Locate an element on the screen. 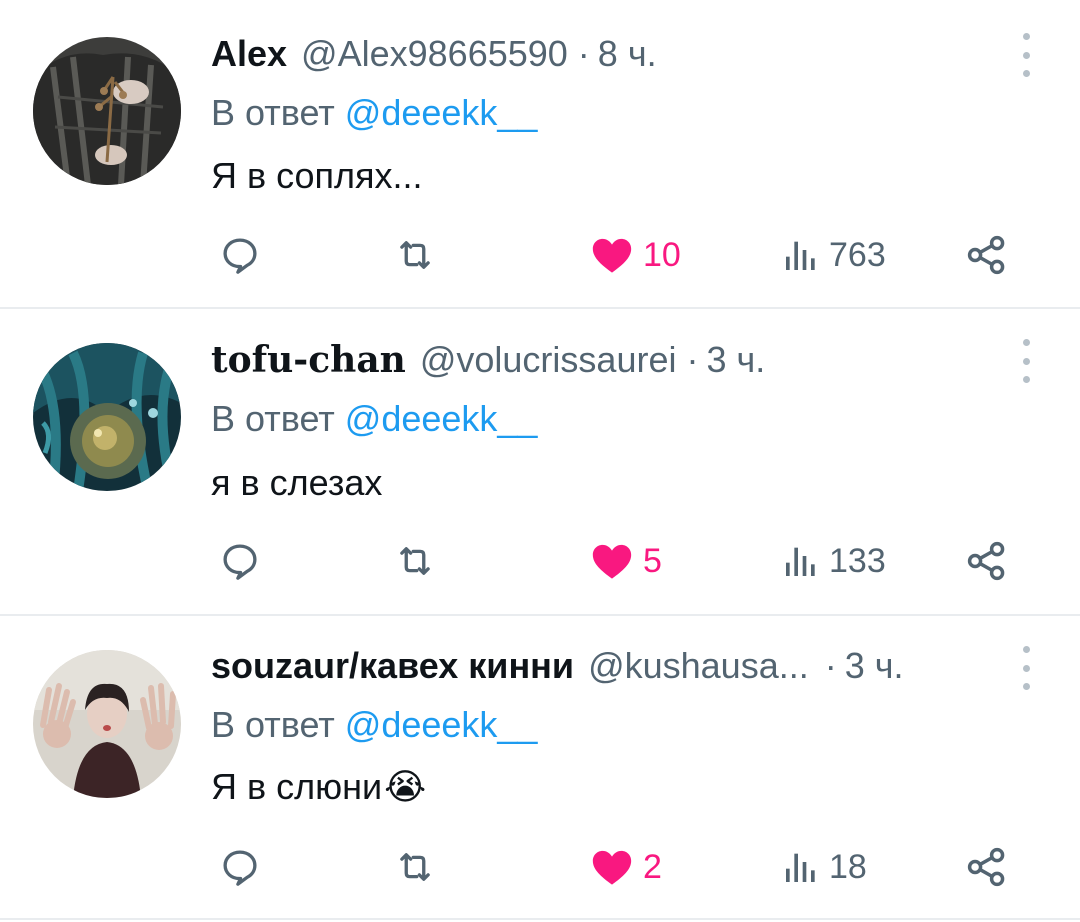 This screenshot has width=1080, height=922. display-name: Alex is located at coordinates (249, 54).